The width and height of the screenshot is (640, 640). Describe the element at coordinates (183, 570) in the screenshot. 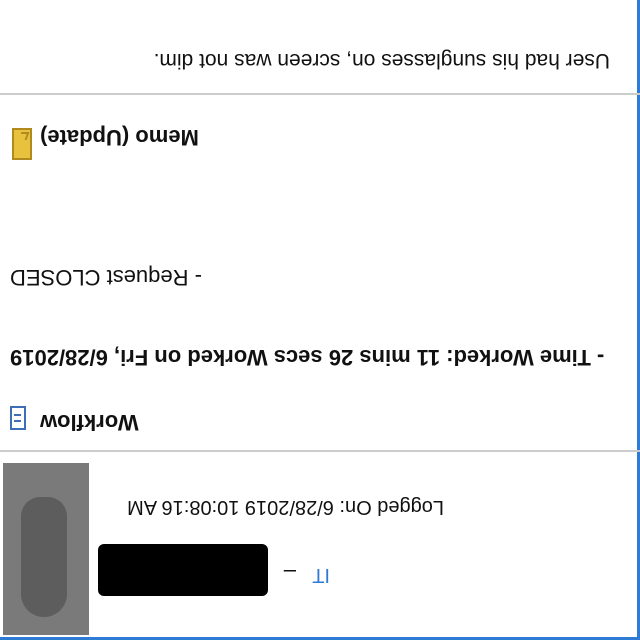

I see `redacted-author-name` at that location.